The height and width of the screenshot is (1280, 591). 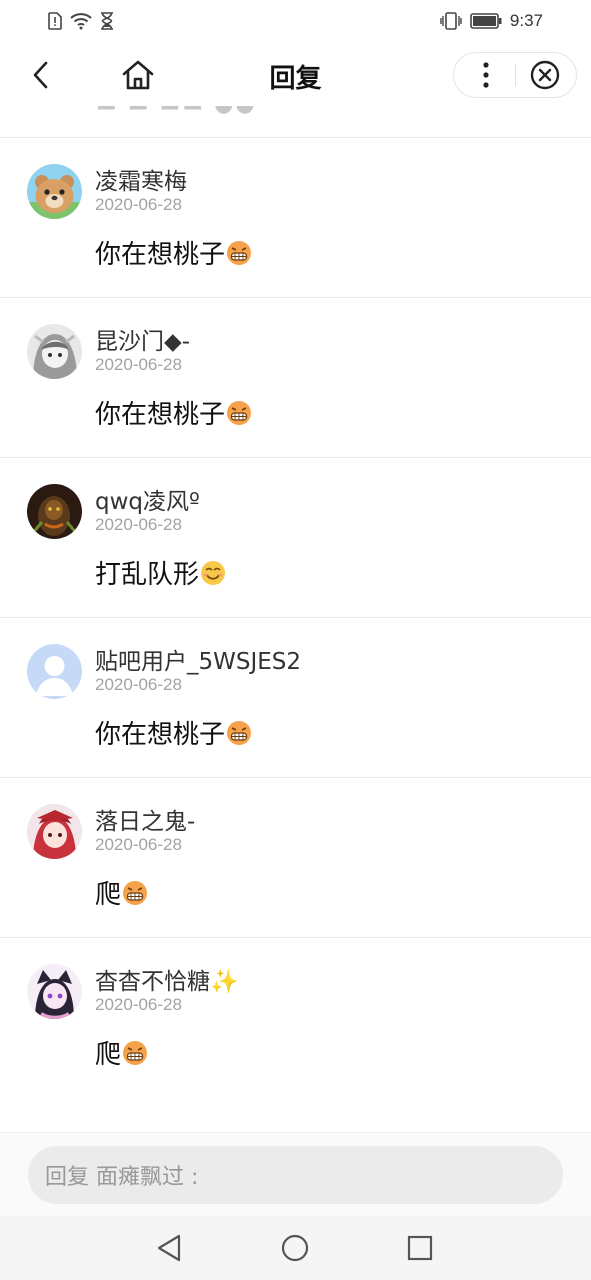 What do you see at coordinates (152, 982) in the screenshot?
I see `username-text: 杳杳不恰糖` at bounding box center [152, 982].